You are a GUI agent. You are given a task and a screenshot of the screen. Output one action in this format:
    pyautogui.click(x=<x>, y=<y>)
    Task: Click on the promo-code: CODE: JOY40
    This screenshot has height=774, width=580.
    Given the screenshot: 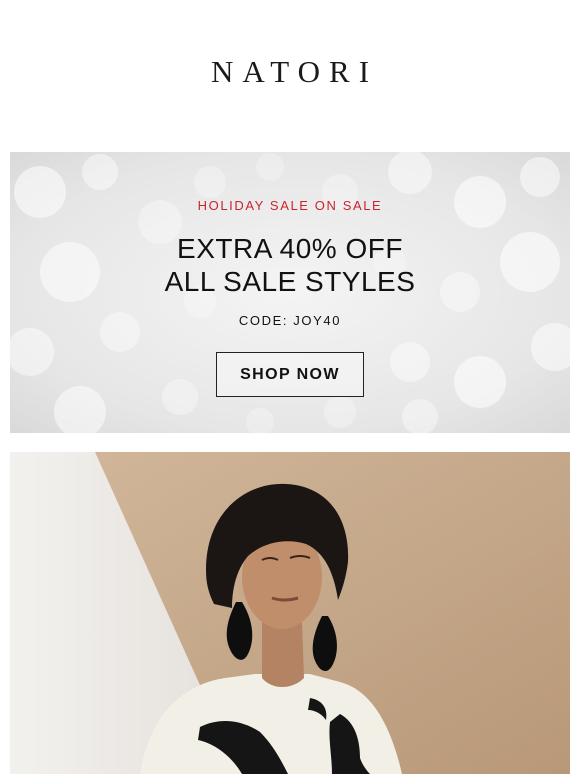 What is the action you would take?
    pyautogui.click(x=290, y=320)
    